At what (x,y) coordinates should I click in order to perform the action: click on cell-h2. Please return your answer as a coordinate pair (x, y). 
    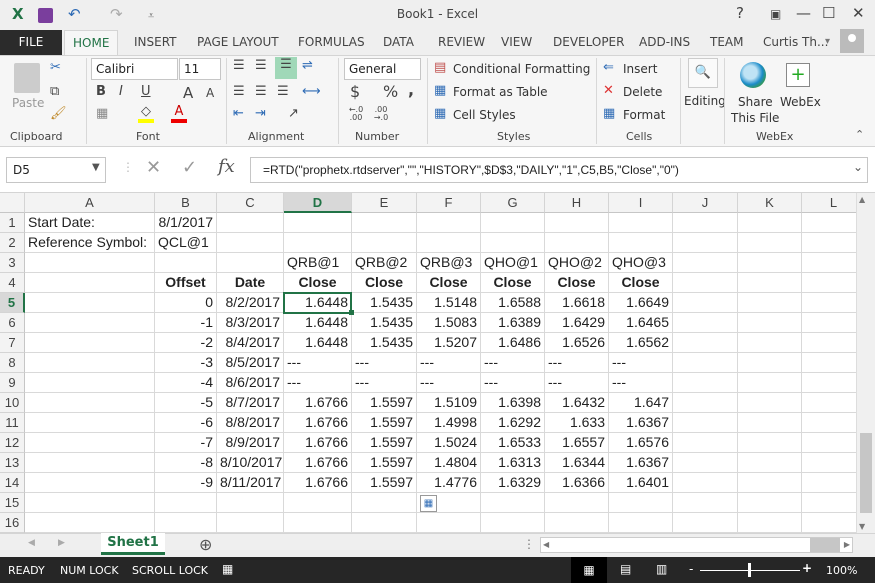
    Looking at the image, I should click on (577, 243).